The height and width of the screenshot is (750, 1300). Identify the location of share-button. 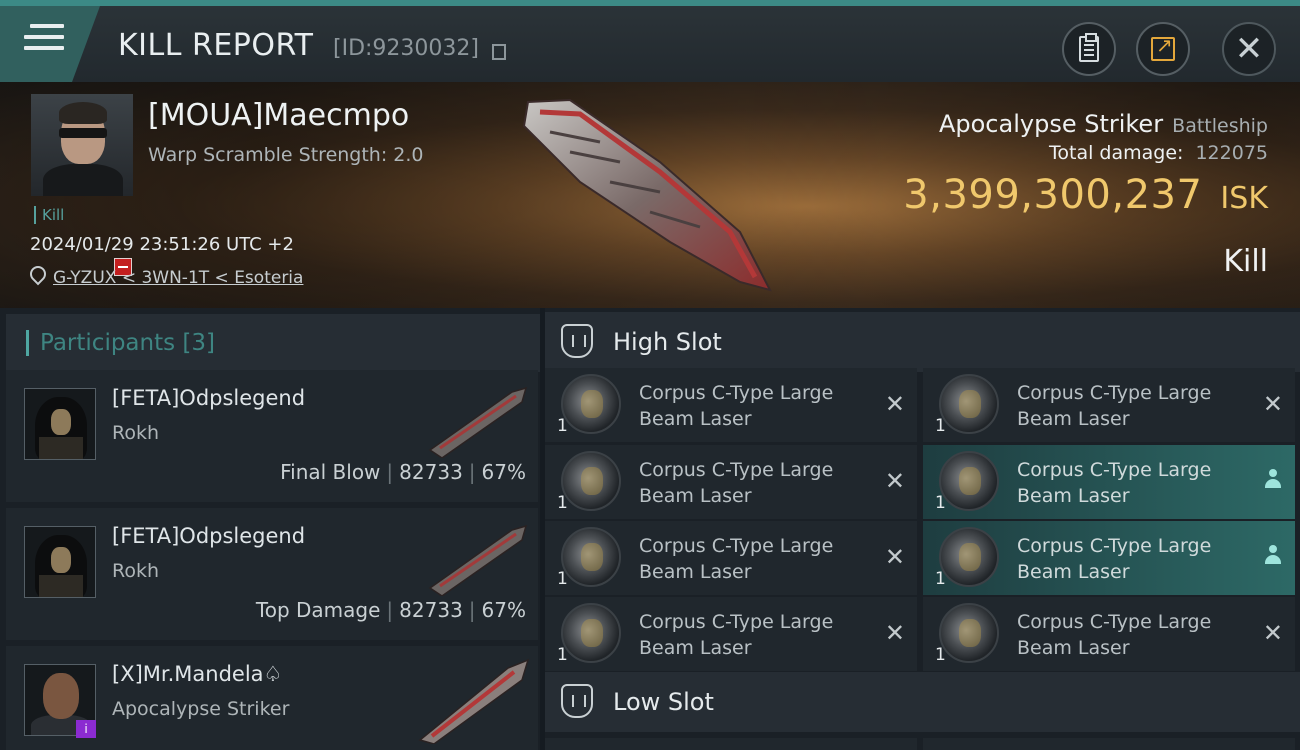
(1163, 49).